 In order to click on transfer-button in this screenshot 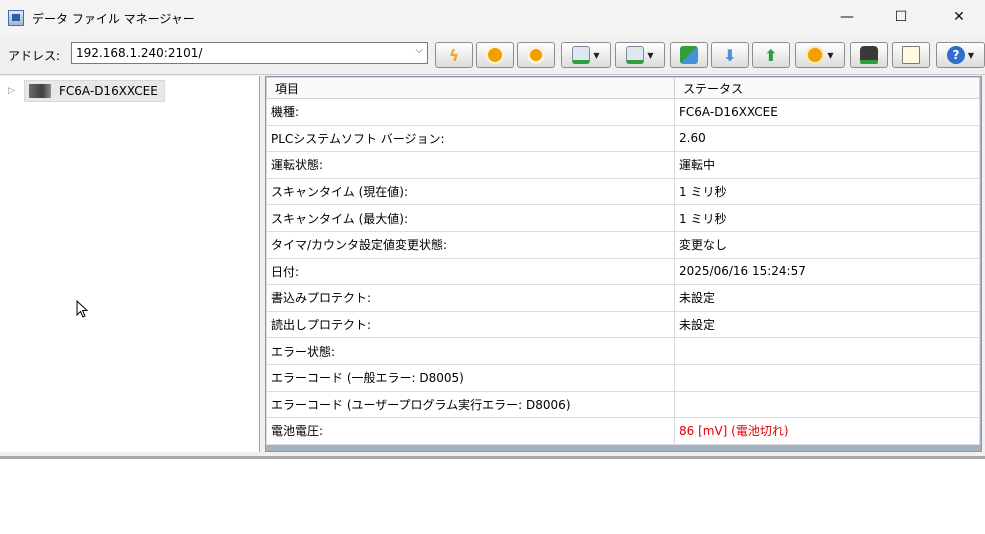, I will do `click(689, 55)`.